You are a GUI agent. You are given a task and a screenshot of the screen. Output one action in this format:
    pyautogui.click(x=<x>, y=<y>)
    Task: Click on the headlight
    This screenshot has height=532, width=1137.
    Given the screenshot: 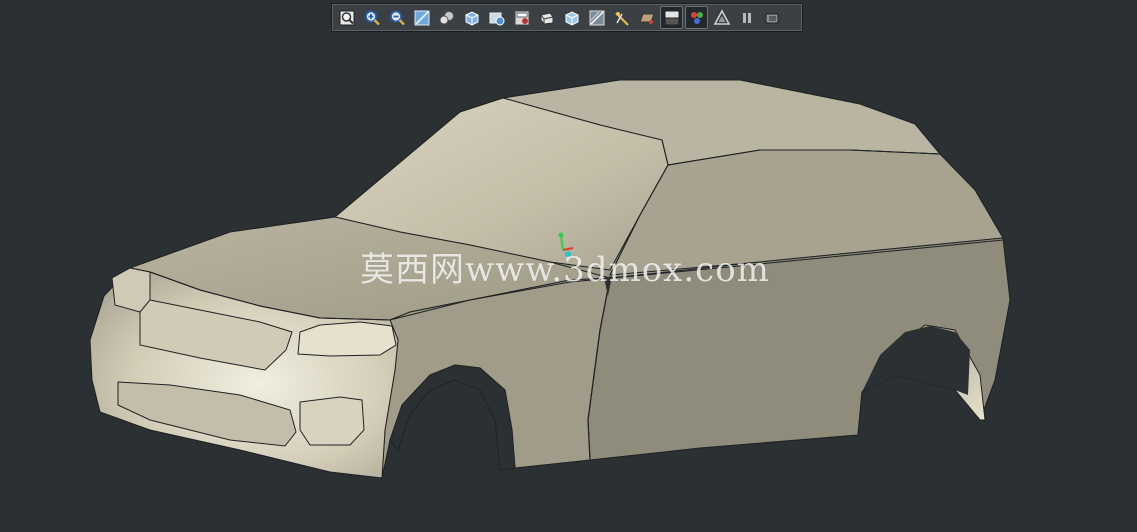 What is the action you would take?
    pyautogui.click(x=347, y=339)
    